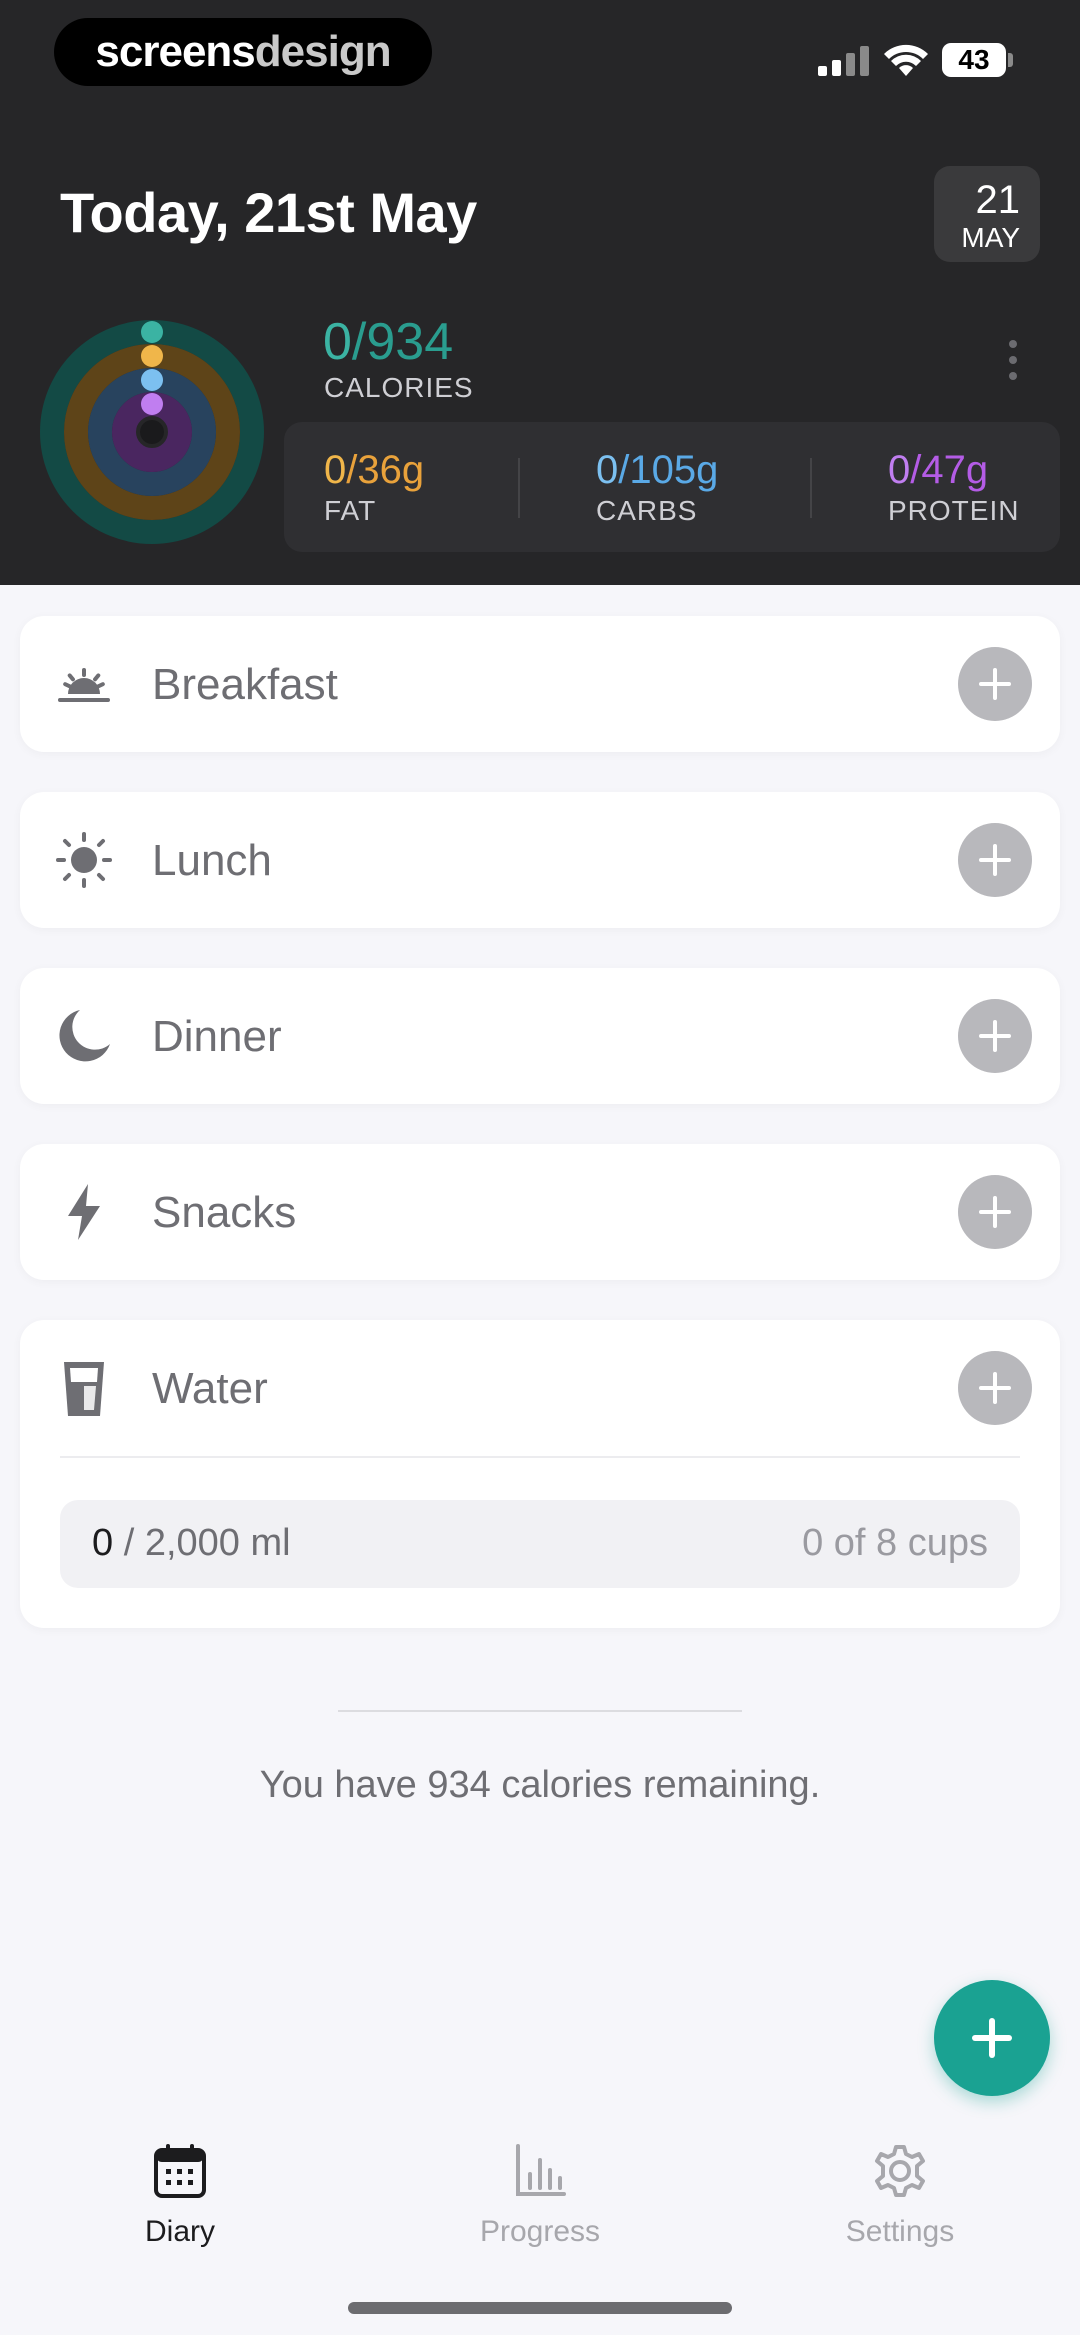  I want to click on calories-label: CALORIES, so click(399, 387).